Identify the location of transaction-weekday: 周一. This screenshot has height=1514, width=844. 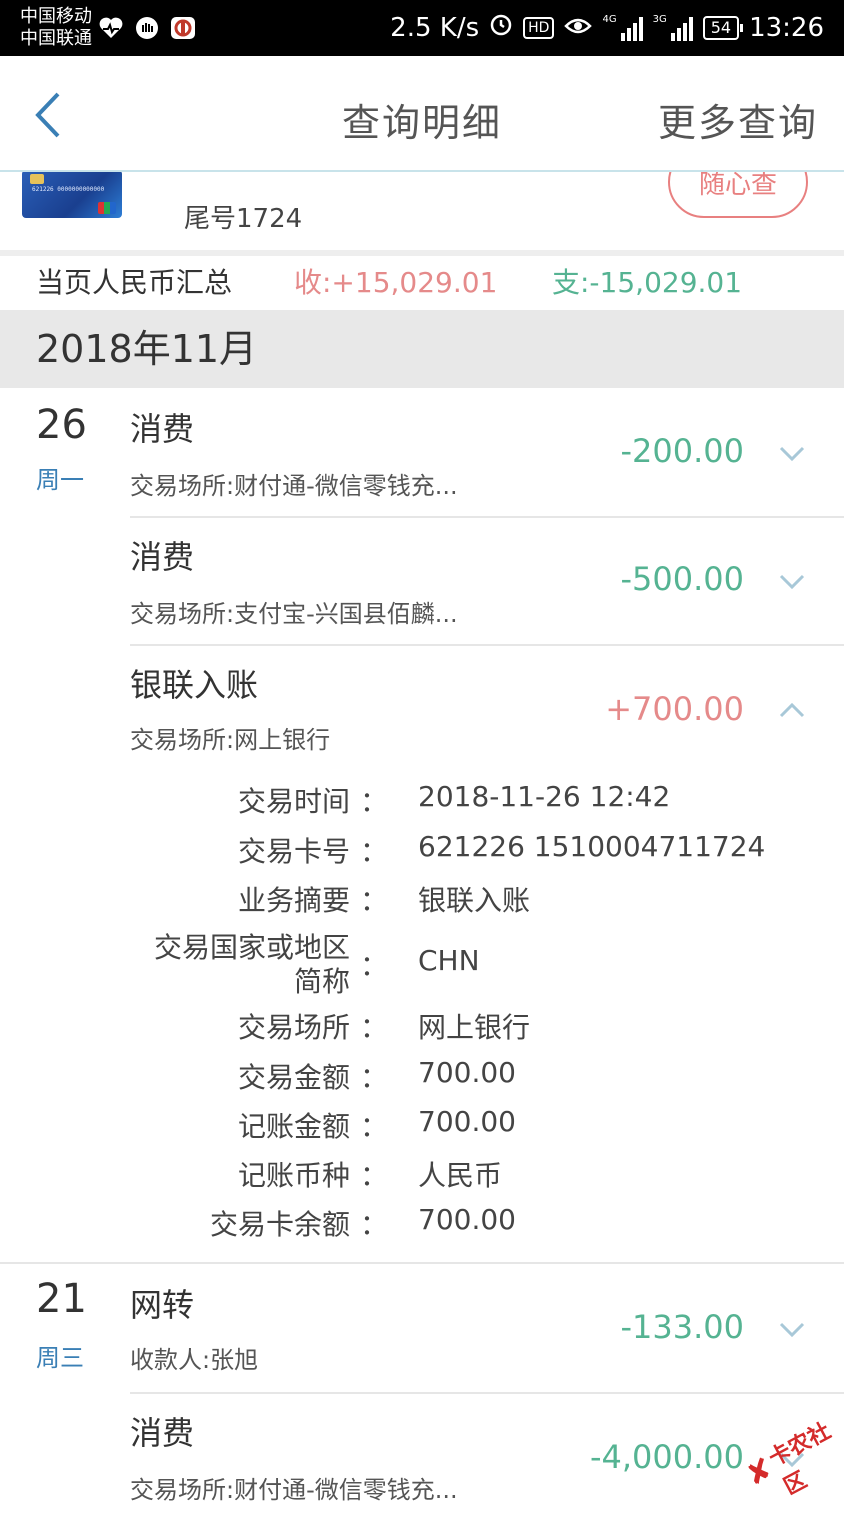
(60, 480).